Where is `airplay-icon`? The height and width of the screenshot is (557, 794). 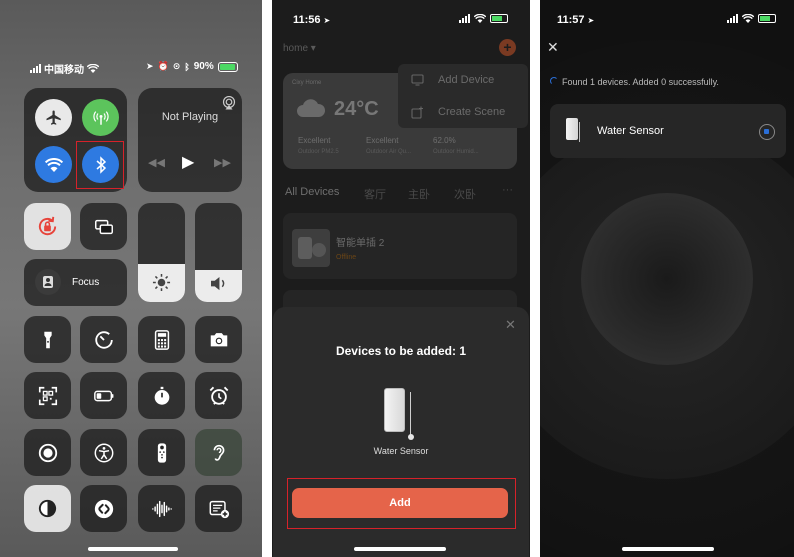 airplay-icon is located at coordinates (229, 103).